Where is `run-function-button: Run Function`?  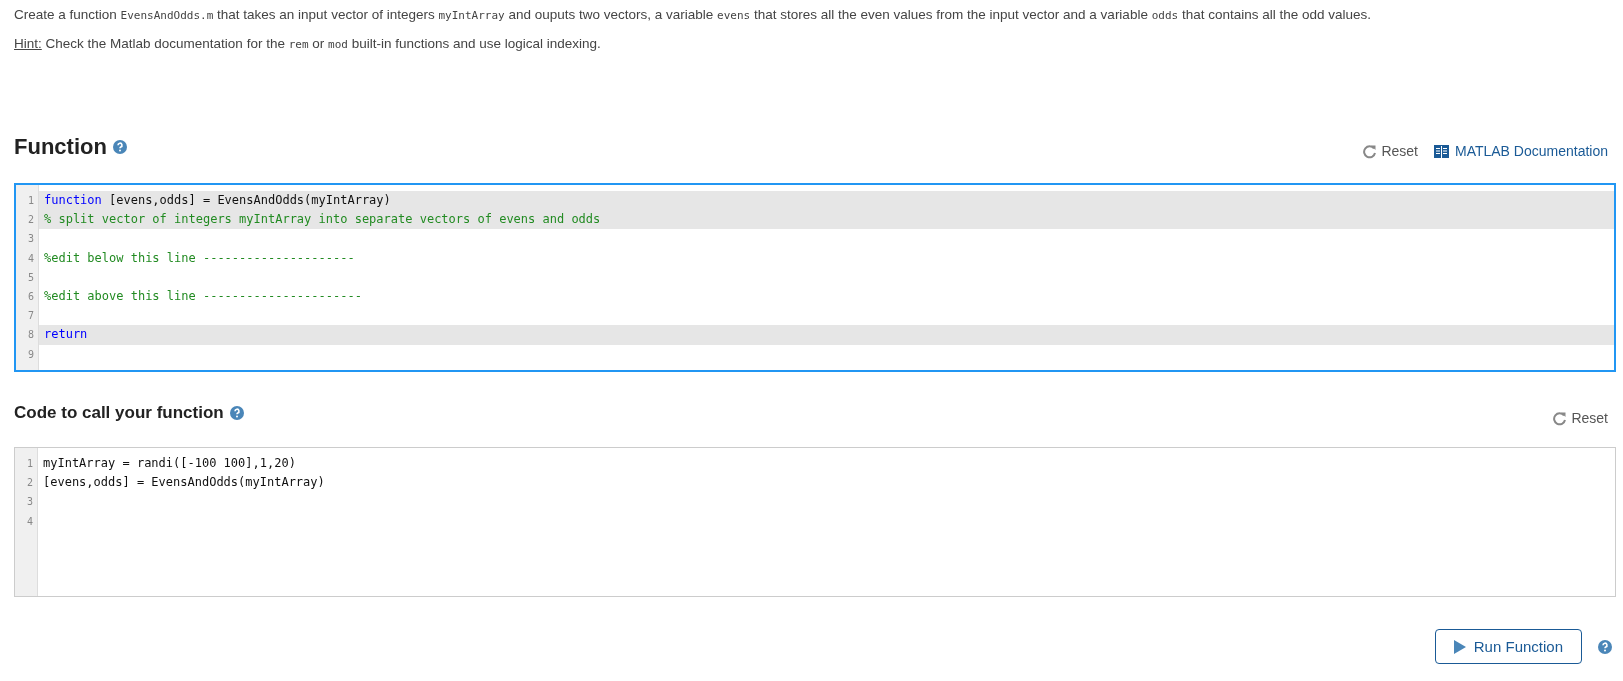 run-function-button: Run Function is located at coordinates (1508, 646).